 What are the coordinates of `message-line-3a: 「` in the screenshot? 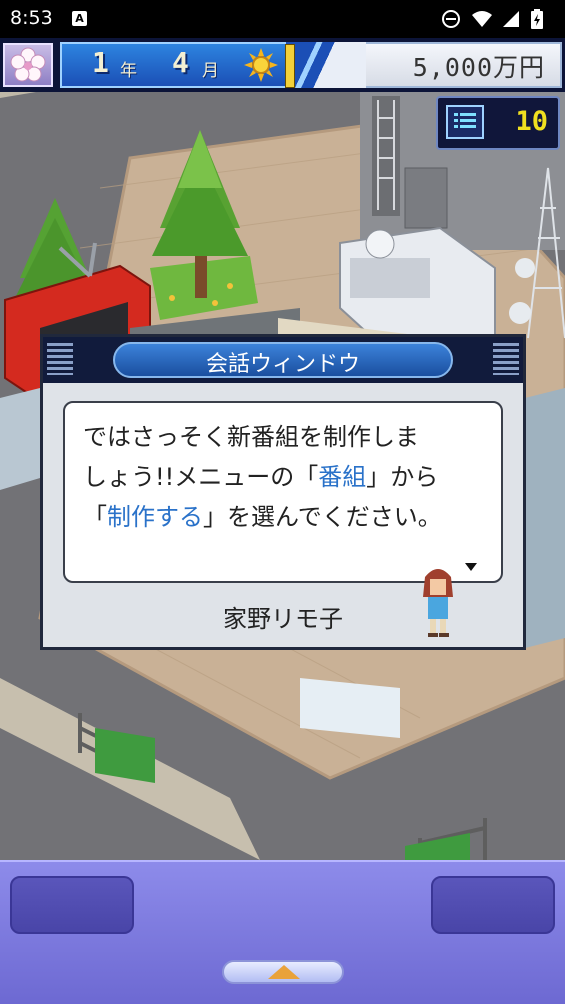 It's located at (95, 517).